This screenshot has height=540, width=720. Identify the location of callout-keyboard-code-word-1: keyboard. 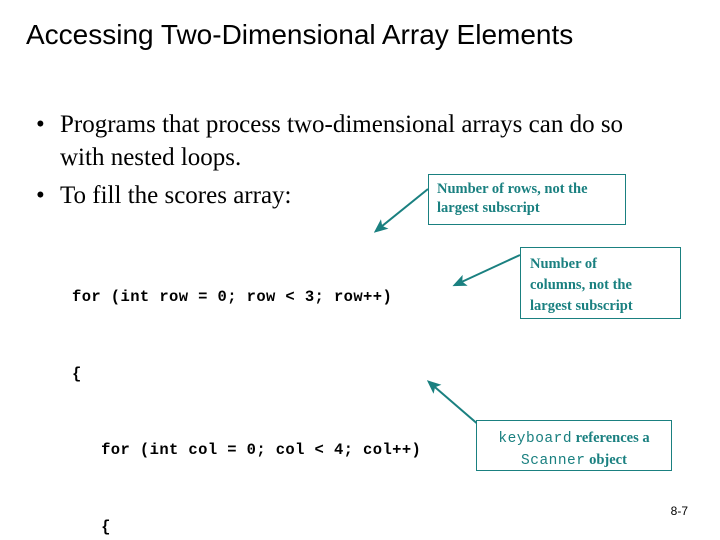
(535, 439).